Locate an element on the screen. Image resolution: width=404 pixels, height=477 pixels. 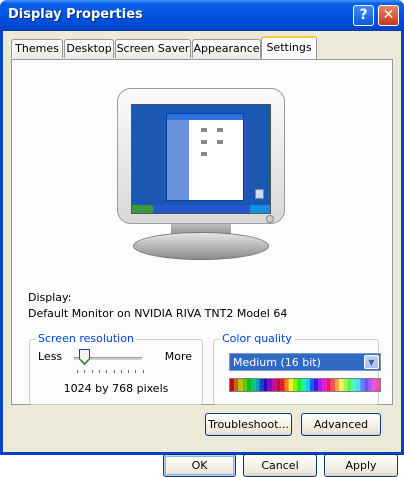
title-bar: Display Properties ? ✕ is located at coordinates (202, 15).